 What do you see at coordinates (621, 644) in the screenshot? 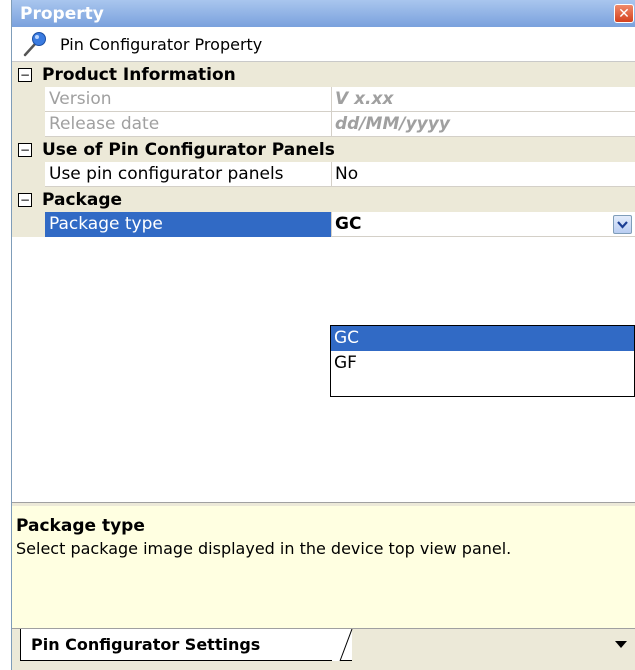
I see `tab-menu-icon` at bounding box center [621, 644].